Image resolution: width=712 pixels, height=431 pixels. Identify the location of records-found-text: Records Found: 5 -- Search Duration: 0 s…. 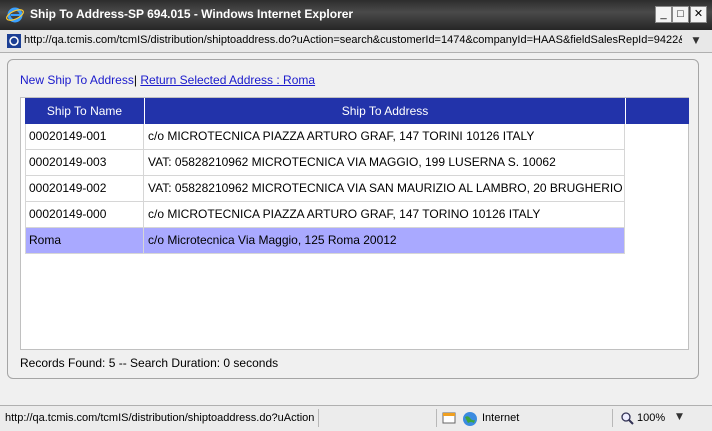
(149, 363).